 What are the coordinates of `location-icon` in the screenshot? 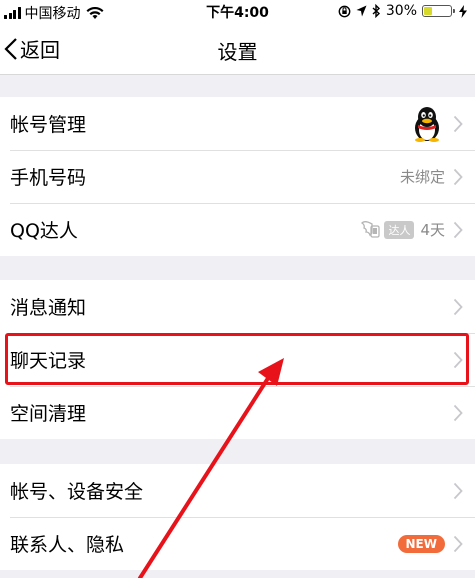 It's located at (361, 11).